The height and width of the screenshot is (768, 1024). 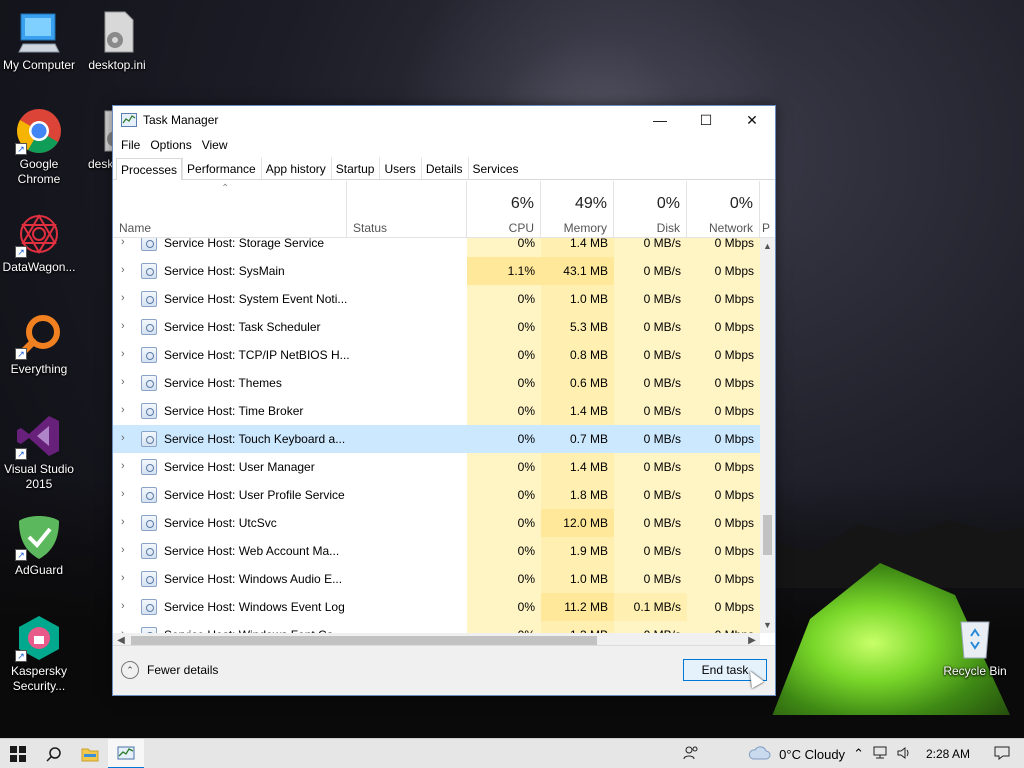 What do you see at coordinates (169, 670) in the screenshot?
I see `fewer-details-link: ⌃ Fewer details` at bounding box center [169, 670].